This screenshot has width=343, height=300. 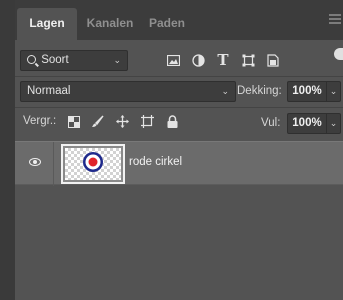 I want to click on lock-image-pixels-icon, so click(x=97, y=121).